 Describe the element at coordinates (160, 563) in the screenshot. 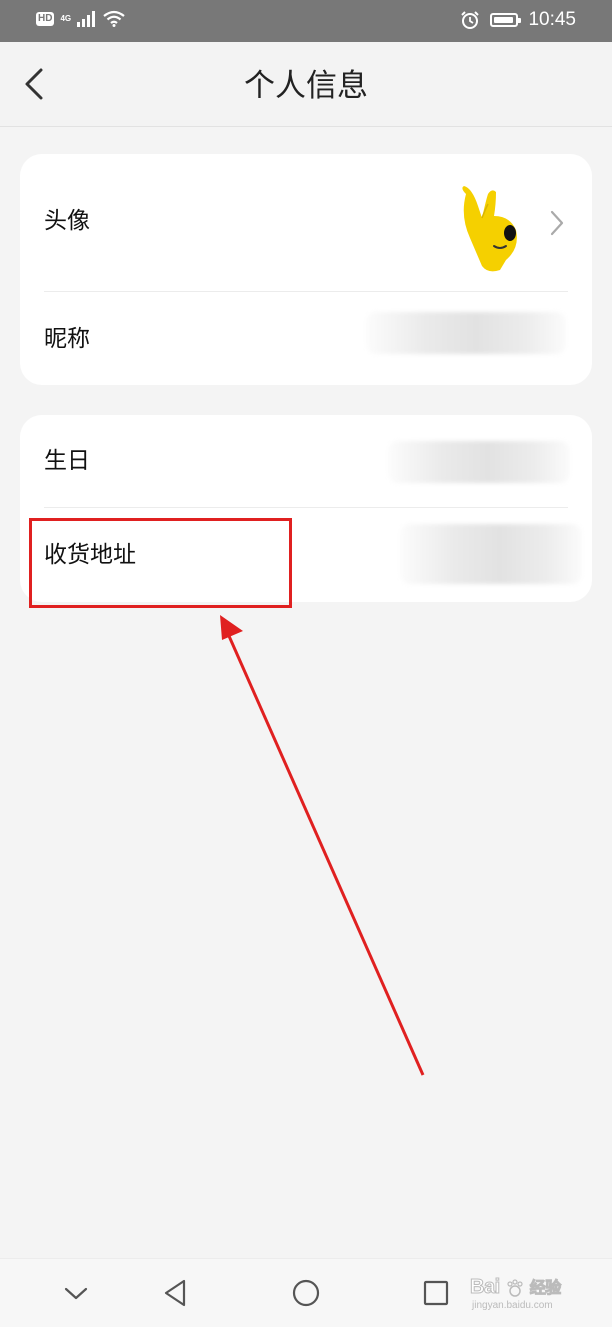

I see `annotation-highlight-box` at that location.